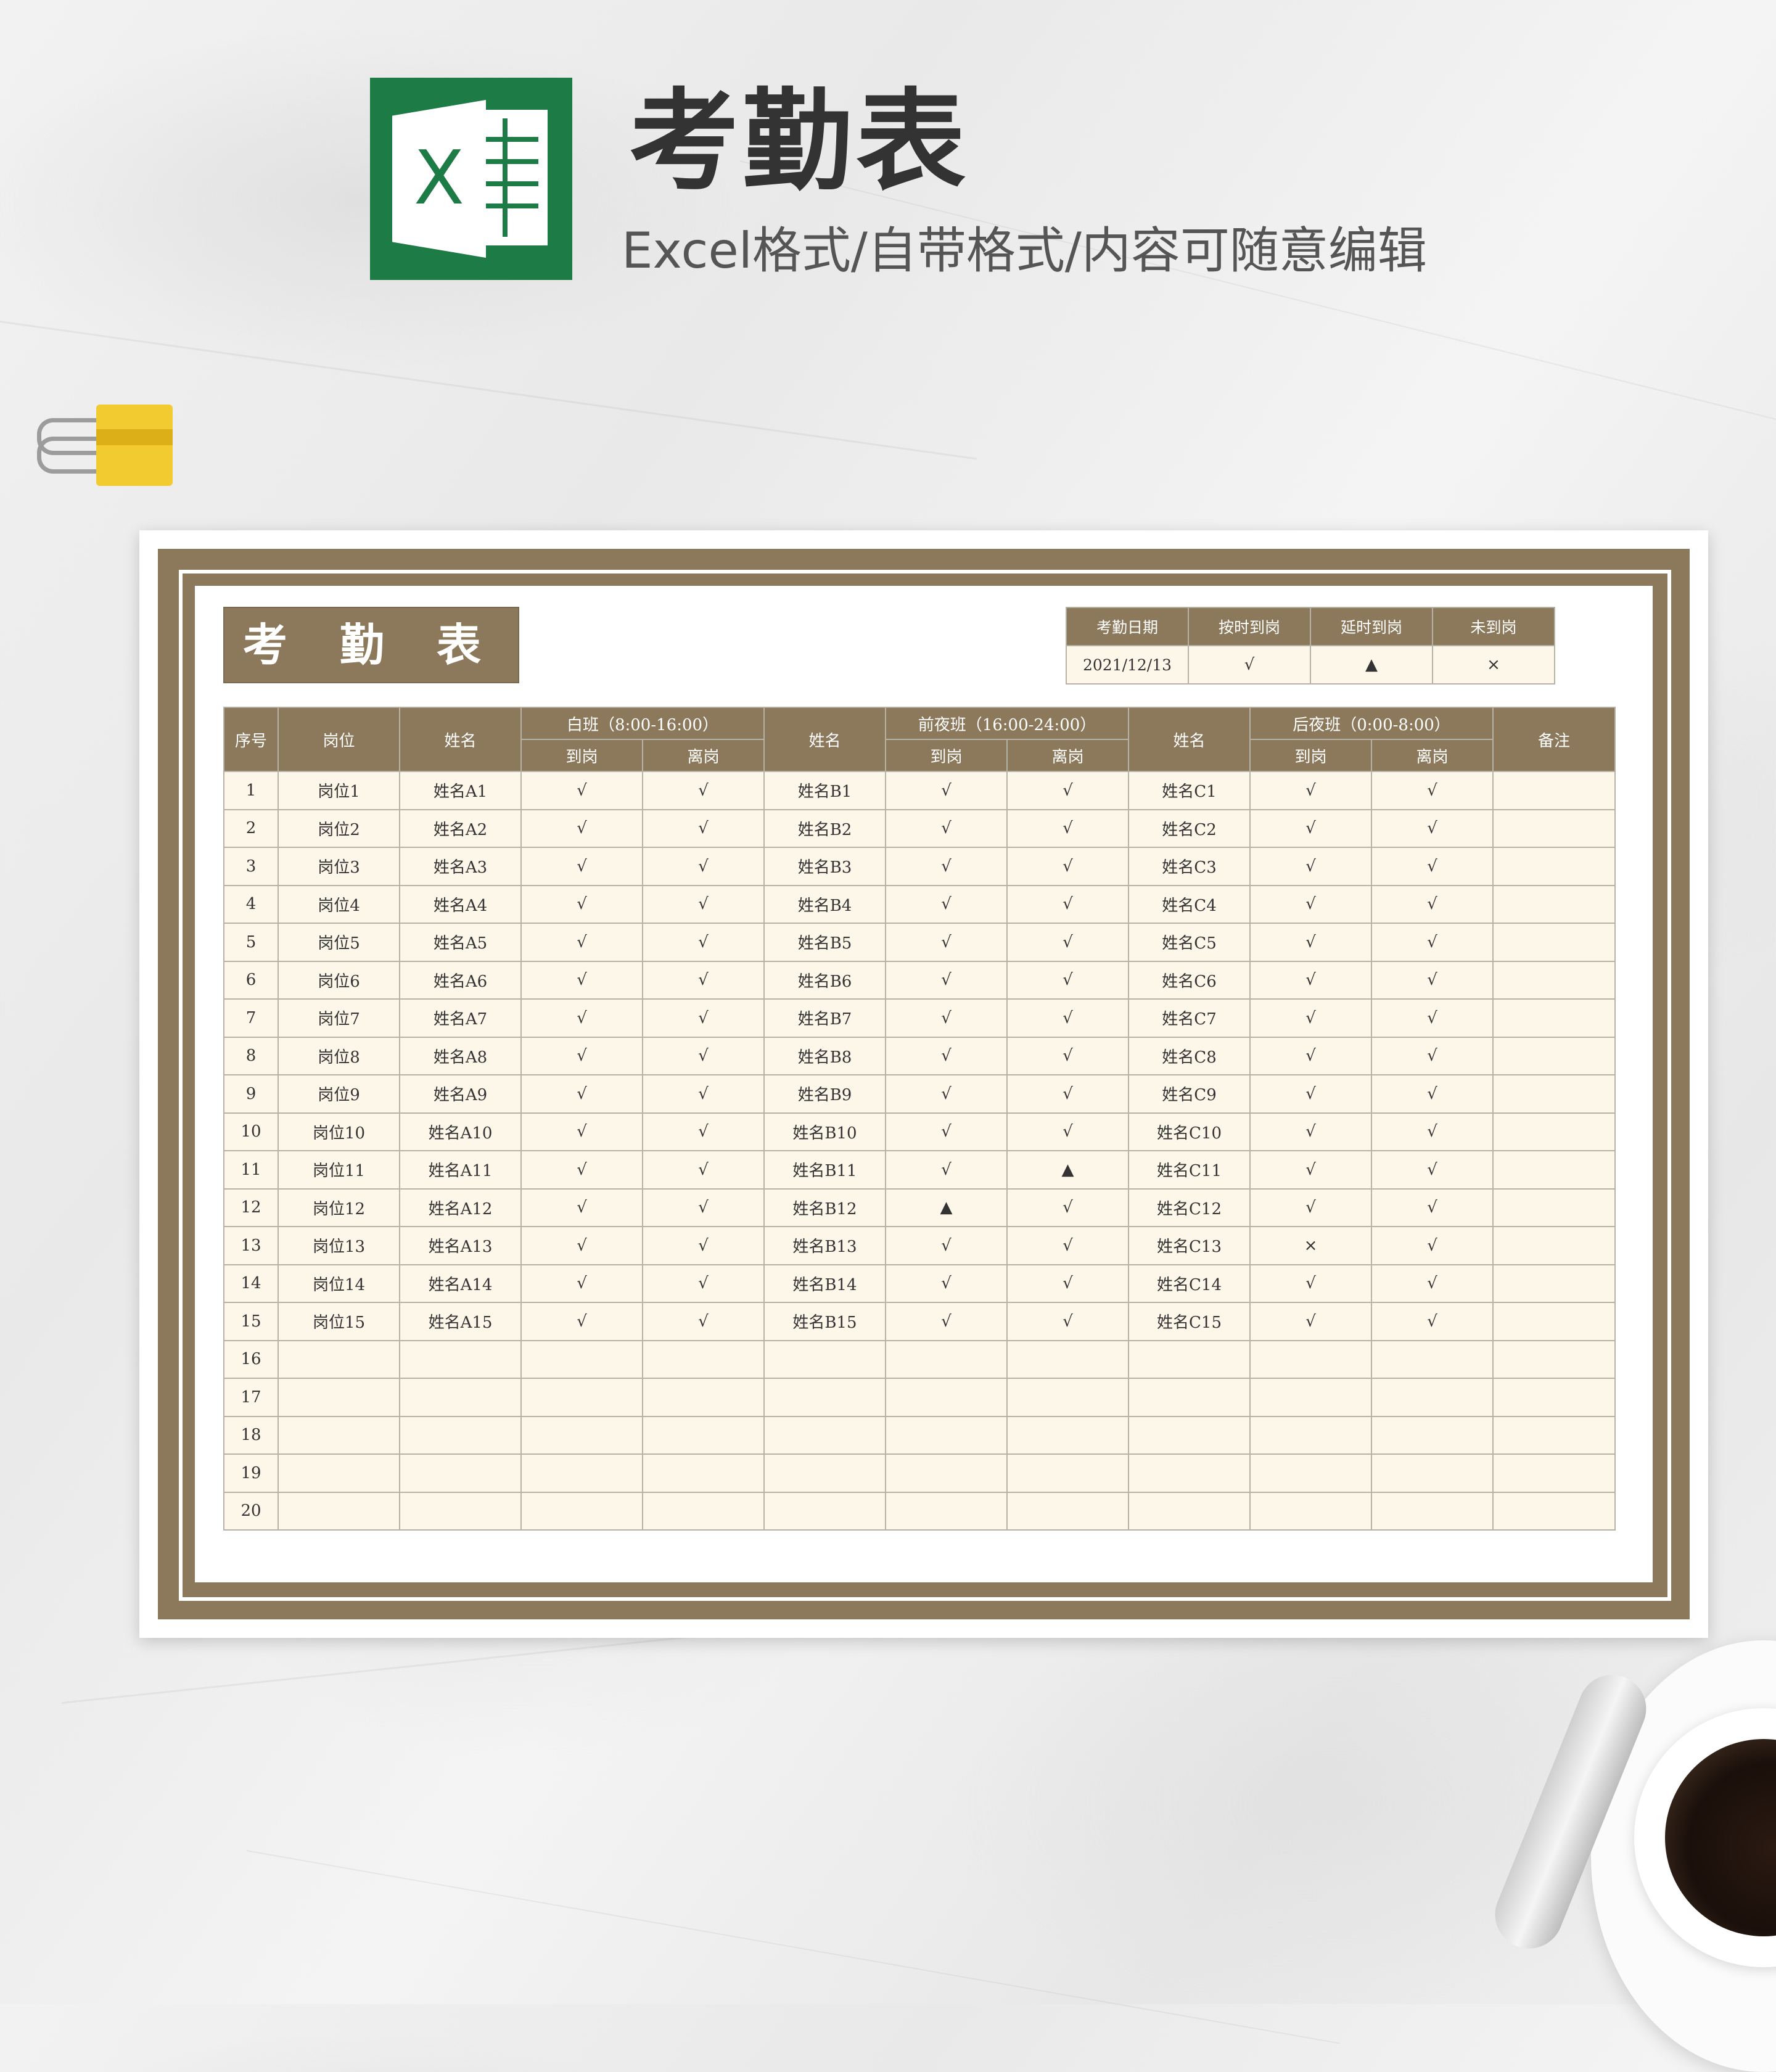 The height and width of the screenshot is (2072, 1776). Describe the element at coordinates (251, 1397) in the screenshot. I see `cell-index: 17` at that location.